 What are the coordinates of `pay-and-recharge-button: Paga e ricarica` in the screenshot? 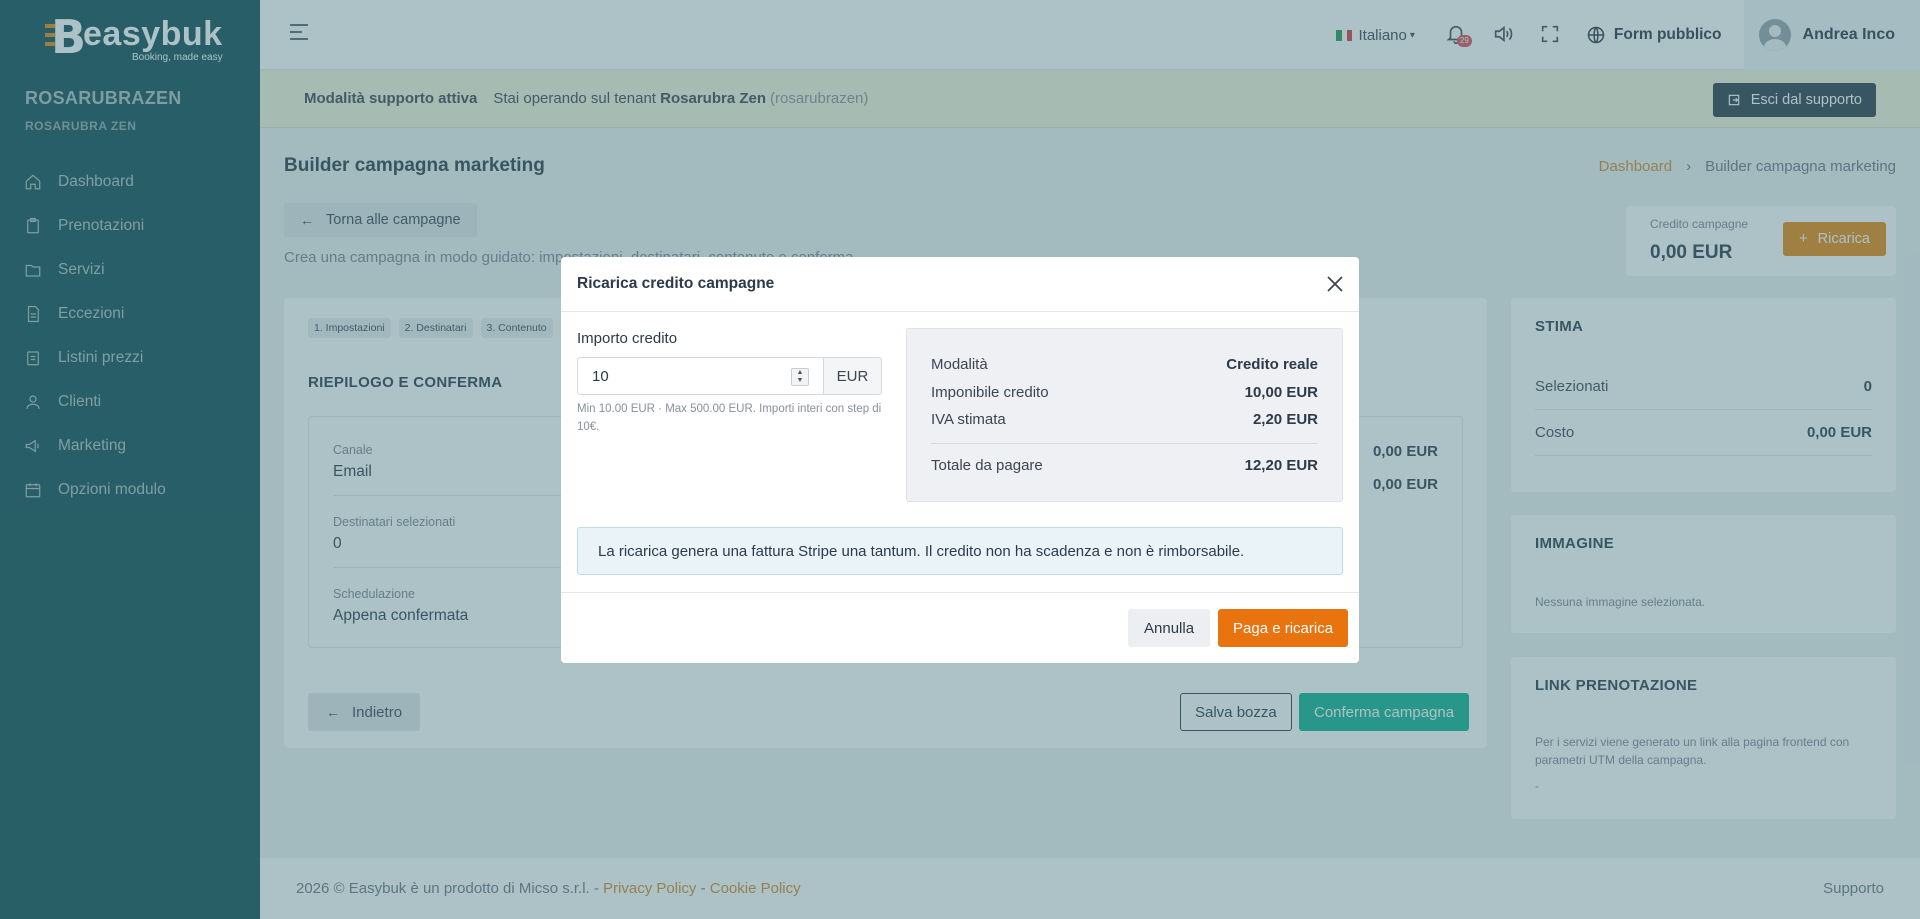 It's located at (1283, 628).